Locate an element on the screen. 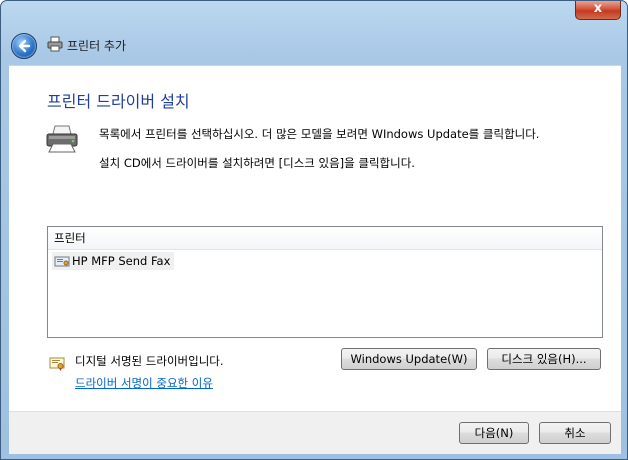 The height and width of the screenshot is (460, 628). signature-status: 디지털 서명된 드라이버입니다. is located at coordinates (149, 361).